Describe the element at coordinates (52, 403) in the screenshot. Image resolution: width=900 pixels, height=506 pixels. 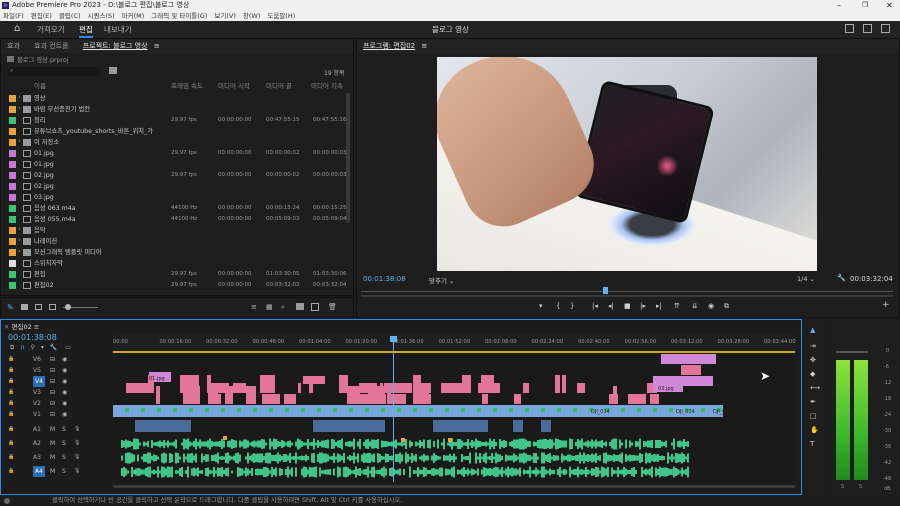
I see `sync-lock-icon: ⊟` at that location.